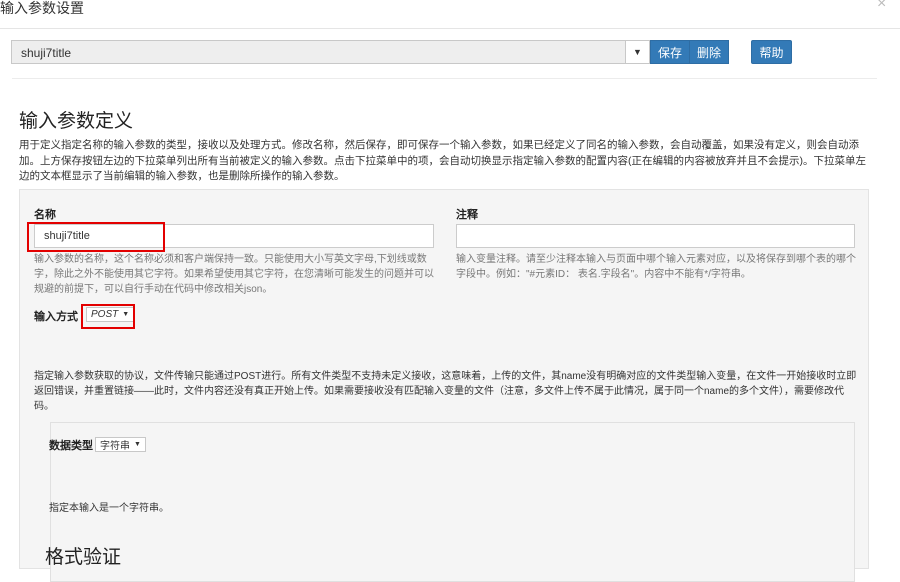 The height and width of the screenshot is (582, 900). I want to click on note-input, so click(655, 236).